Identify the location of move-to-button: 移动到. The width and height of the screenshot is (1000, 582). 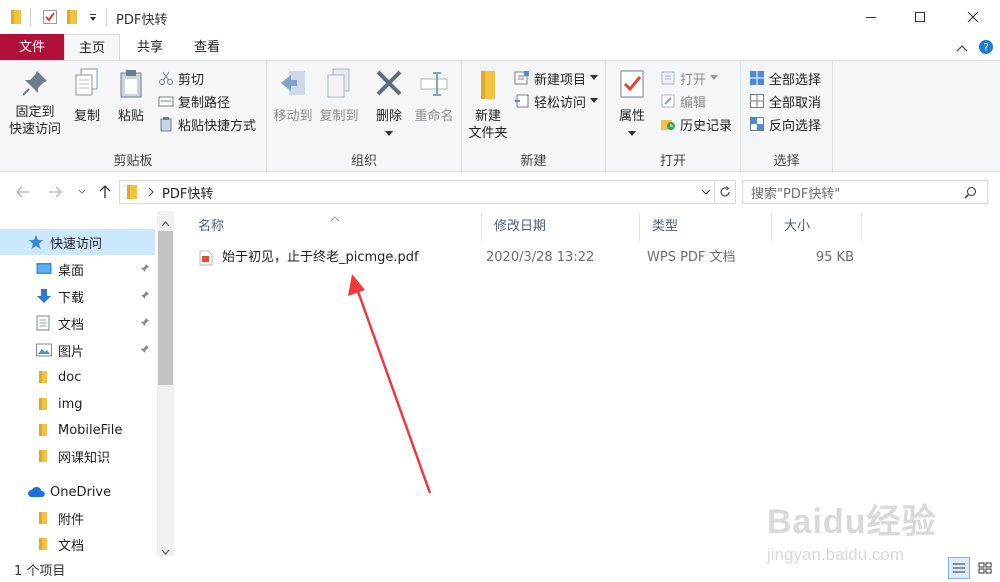
(293, 96).